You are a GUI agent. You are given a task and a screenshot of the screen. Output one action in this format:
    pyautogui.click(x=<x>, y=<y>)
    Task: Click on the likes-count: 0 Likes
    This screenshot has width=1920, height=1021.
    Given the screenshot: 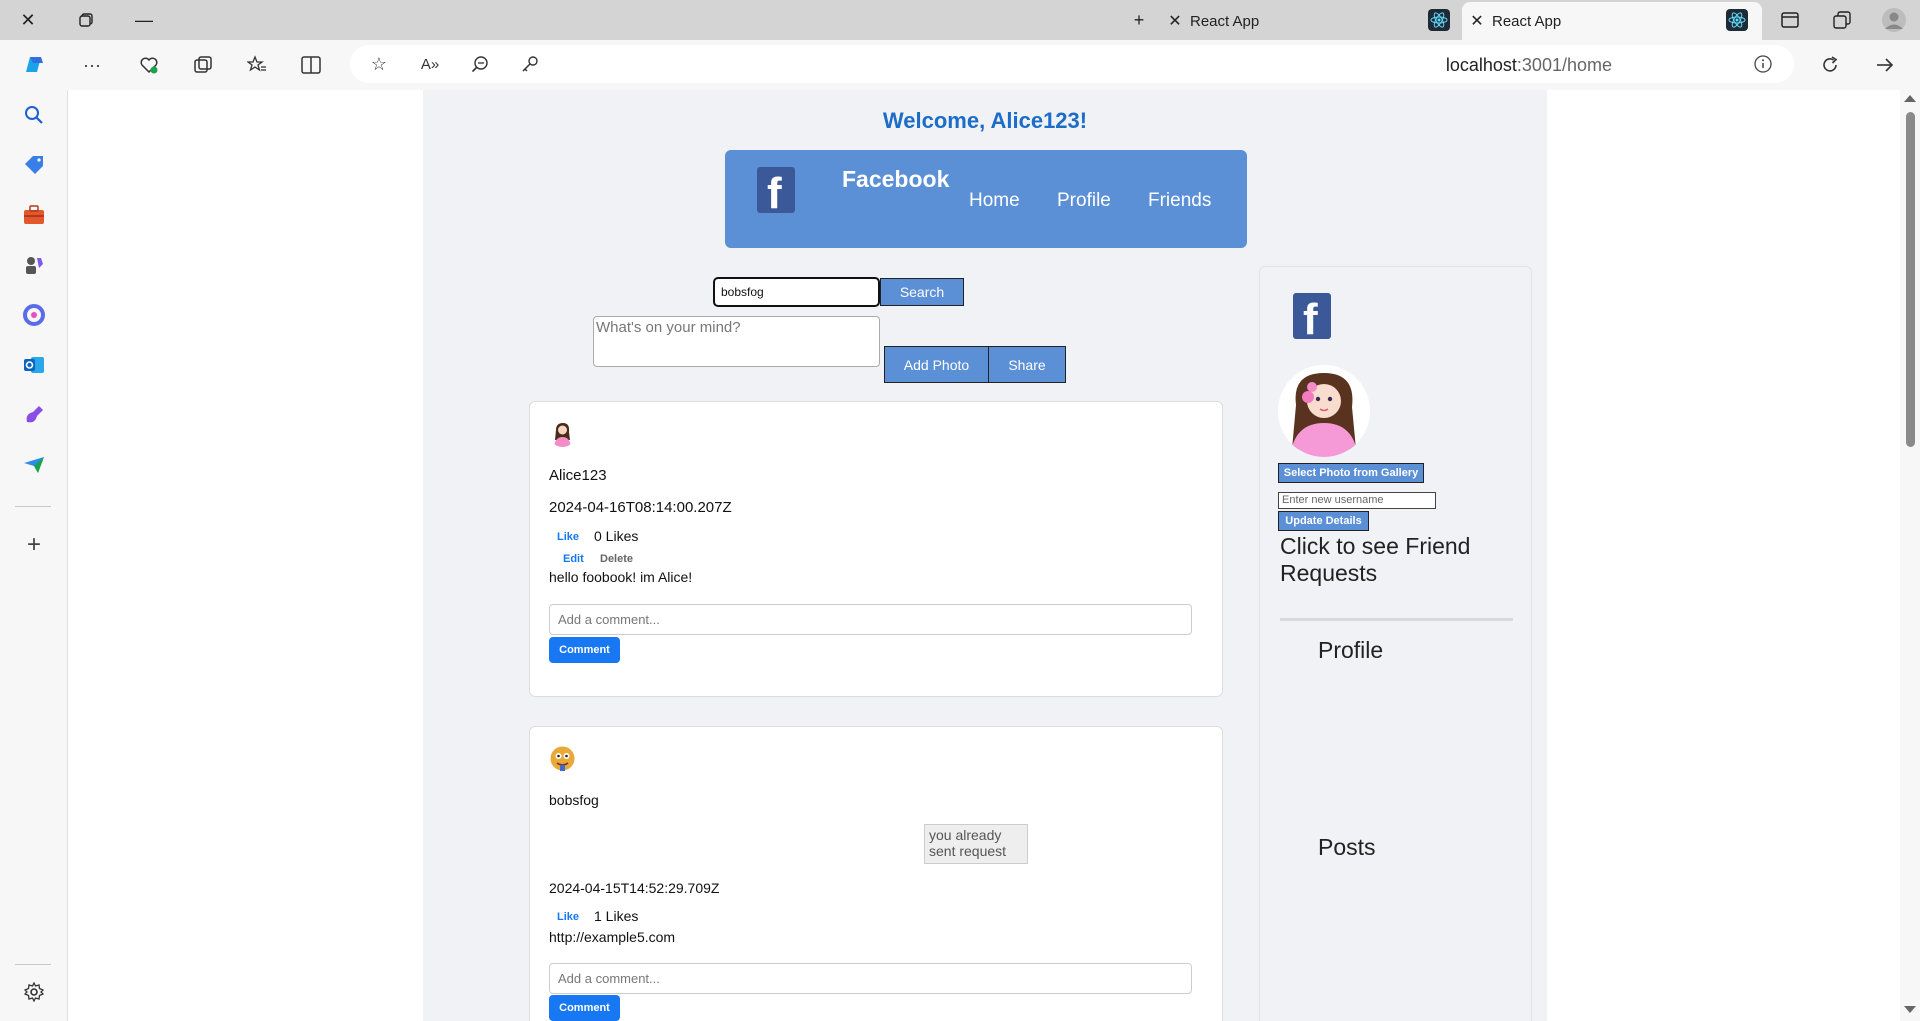 What is the action you would take?
    pyautogui.click(x=616, y=536)
    